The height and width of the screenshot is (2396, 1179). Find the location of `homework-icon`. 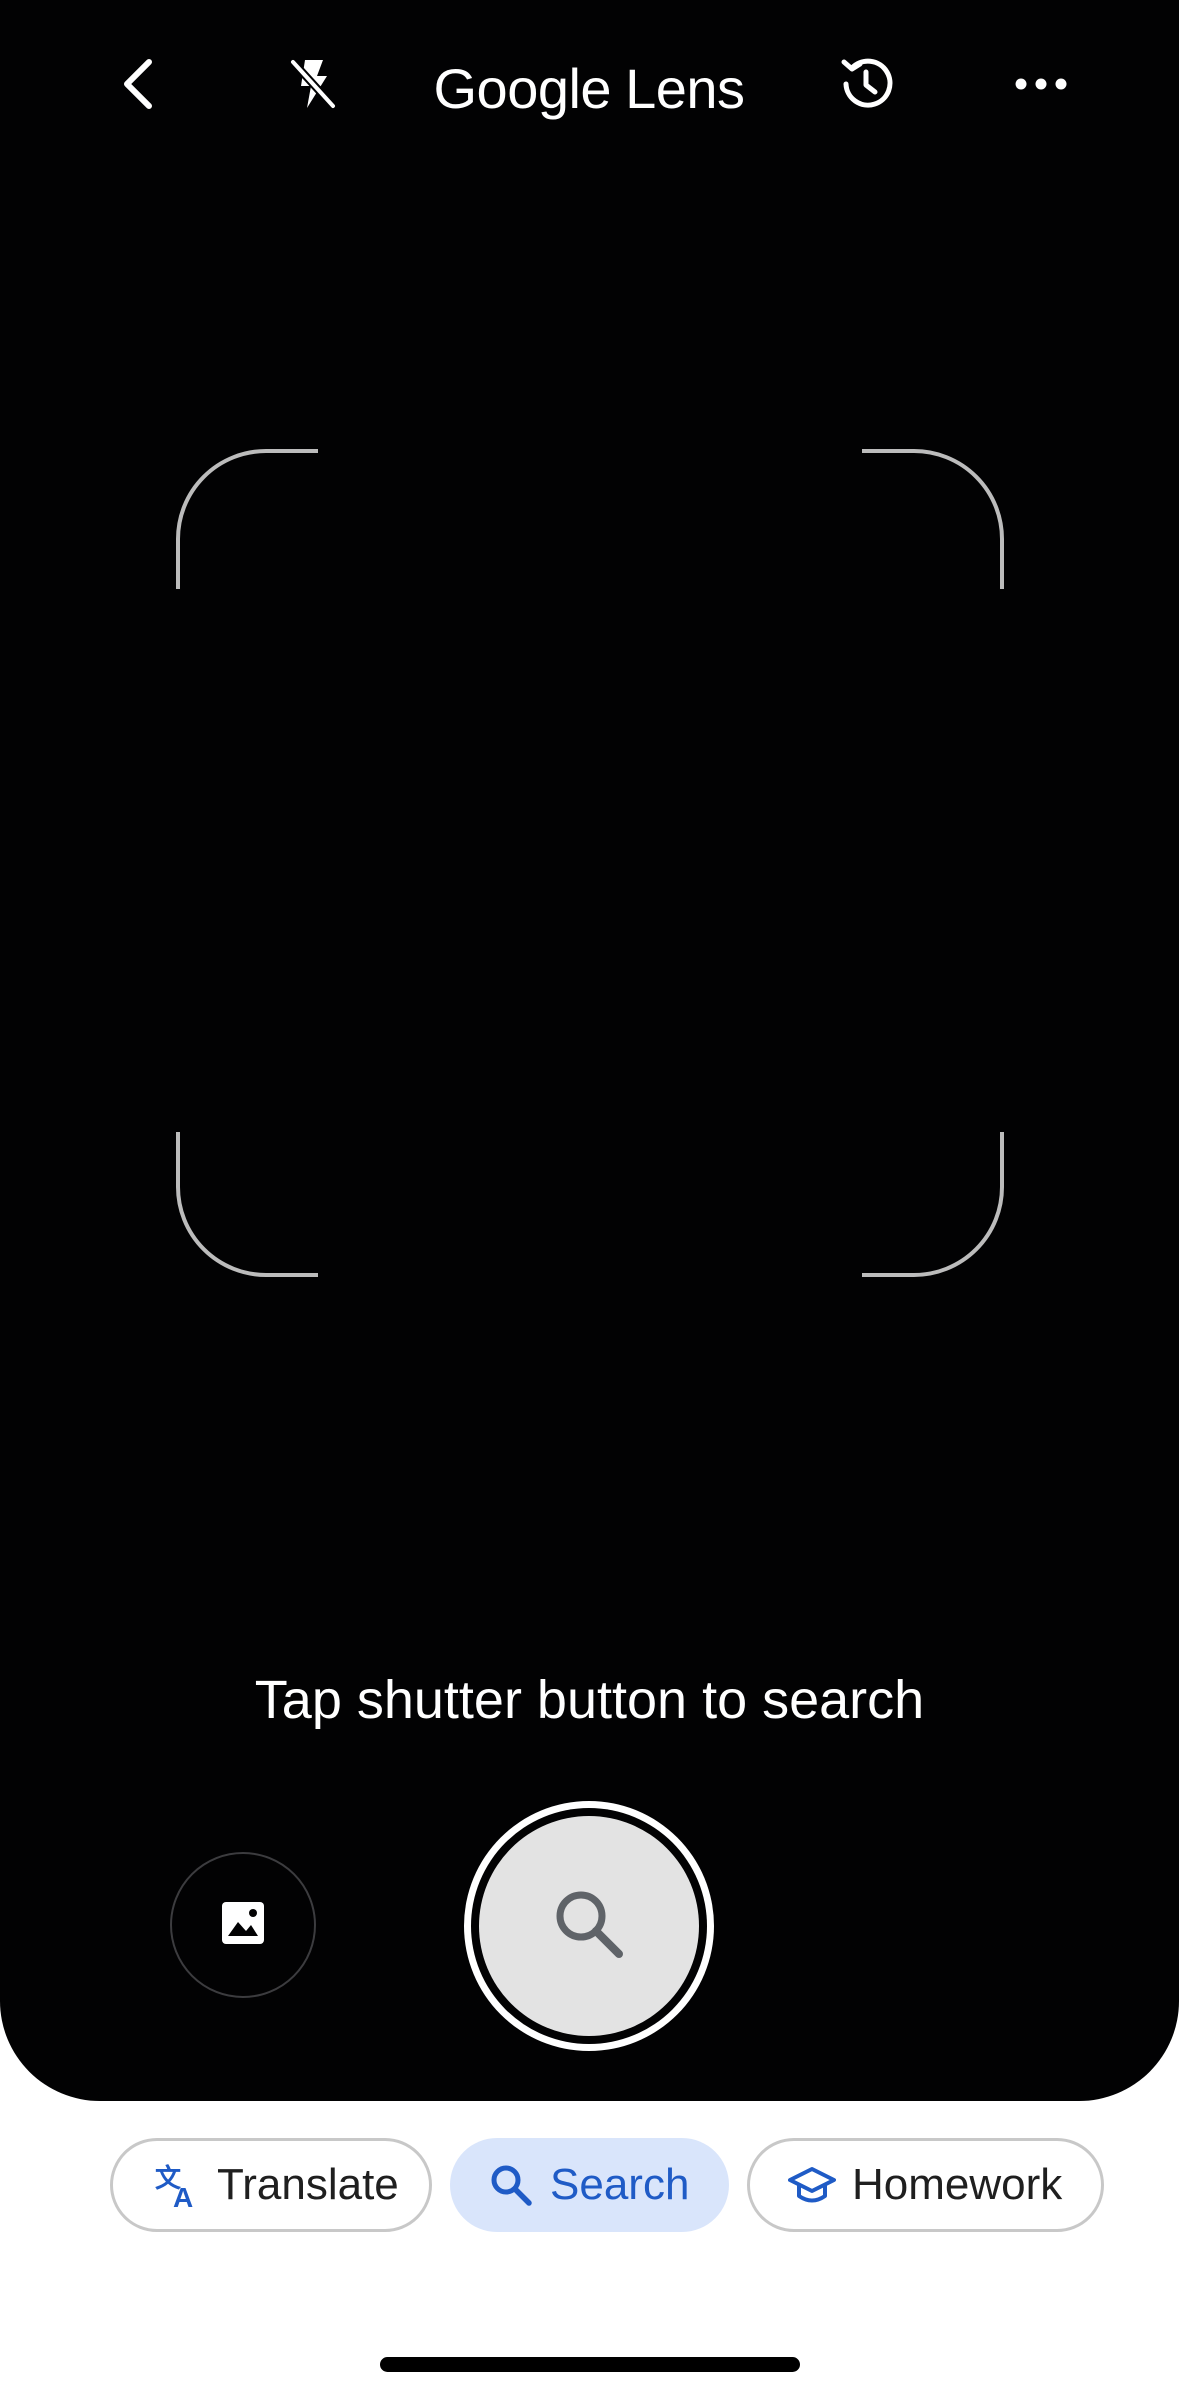

homework-icon is located at coordinates (812, 2185).